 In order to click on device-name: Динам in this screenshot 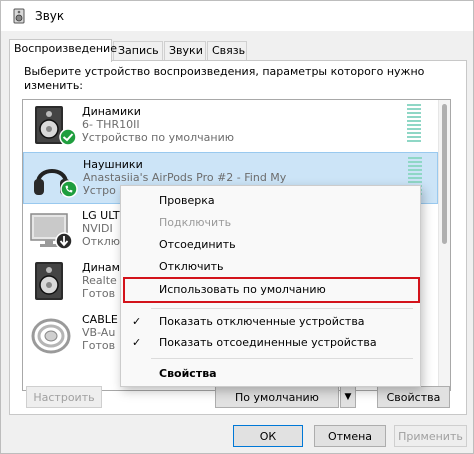, I will do `click(101, 267)`.